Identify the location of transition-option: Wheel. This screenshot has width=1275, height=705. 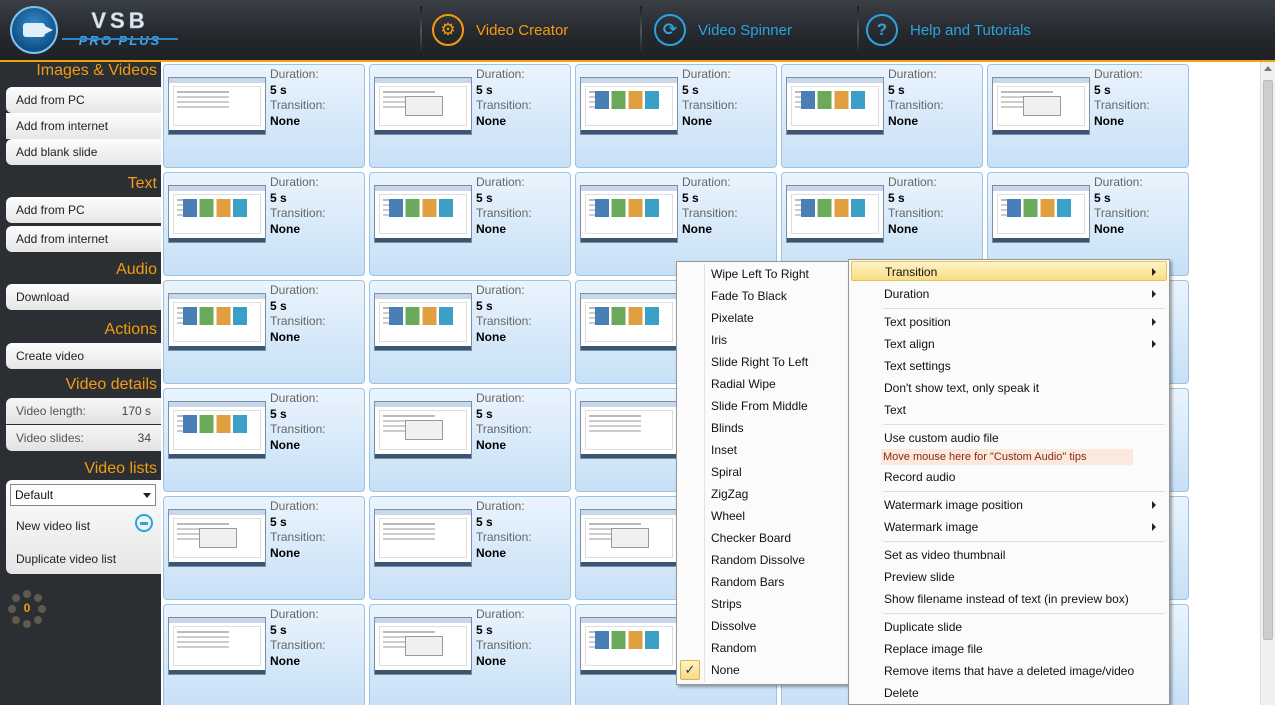
(728, 516).